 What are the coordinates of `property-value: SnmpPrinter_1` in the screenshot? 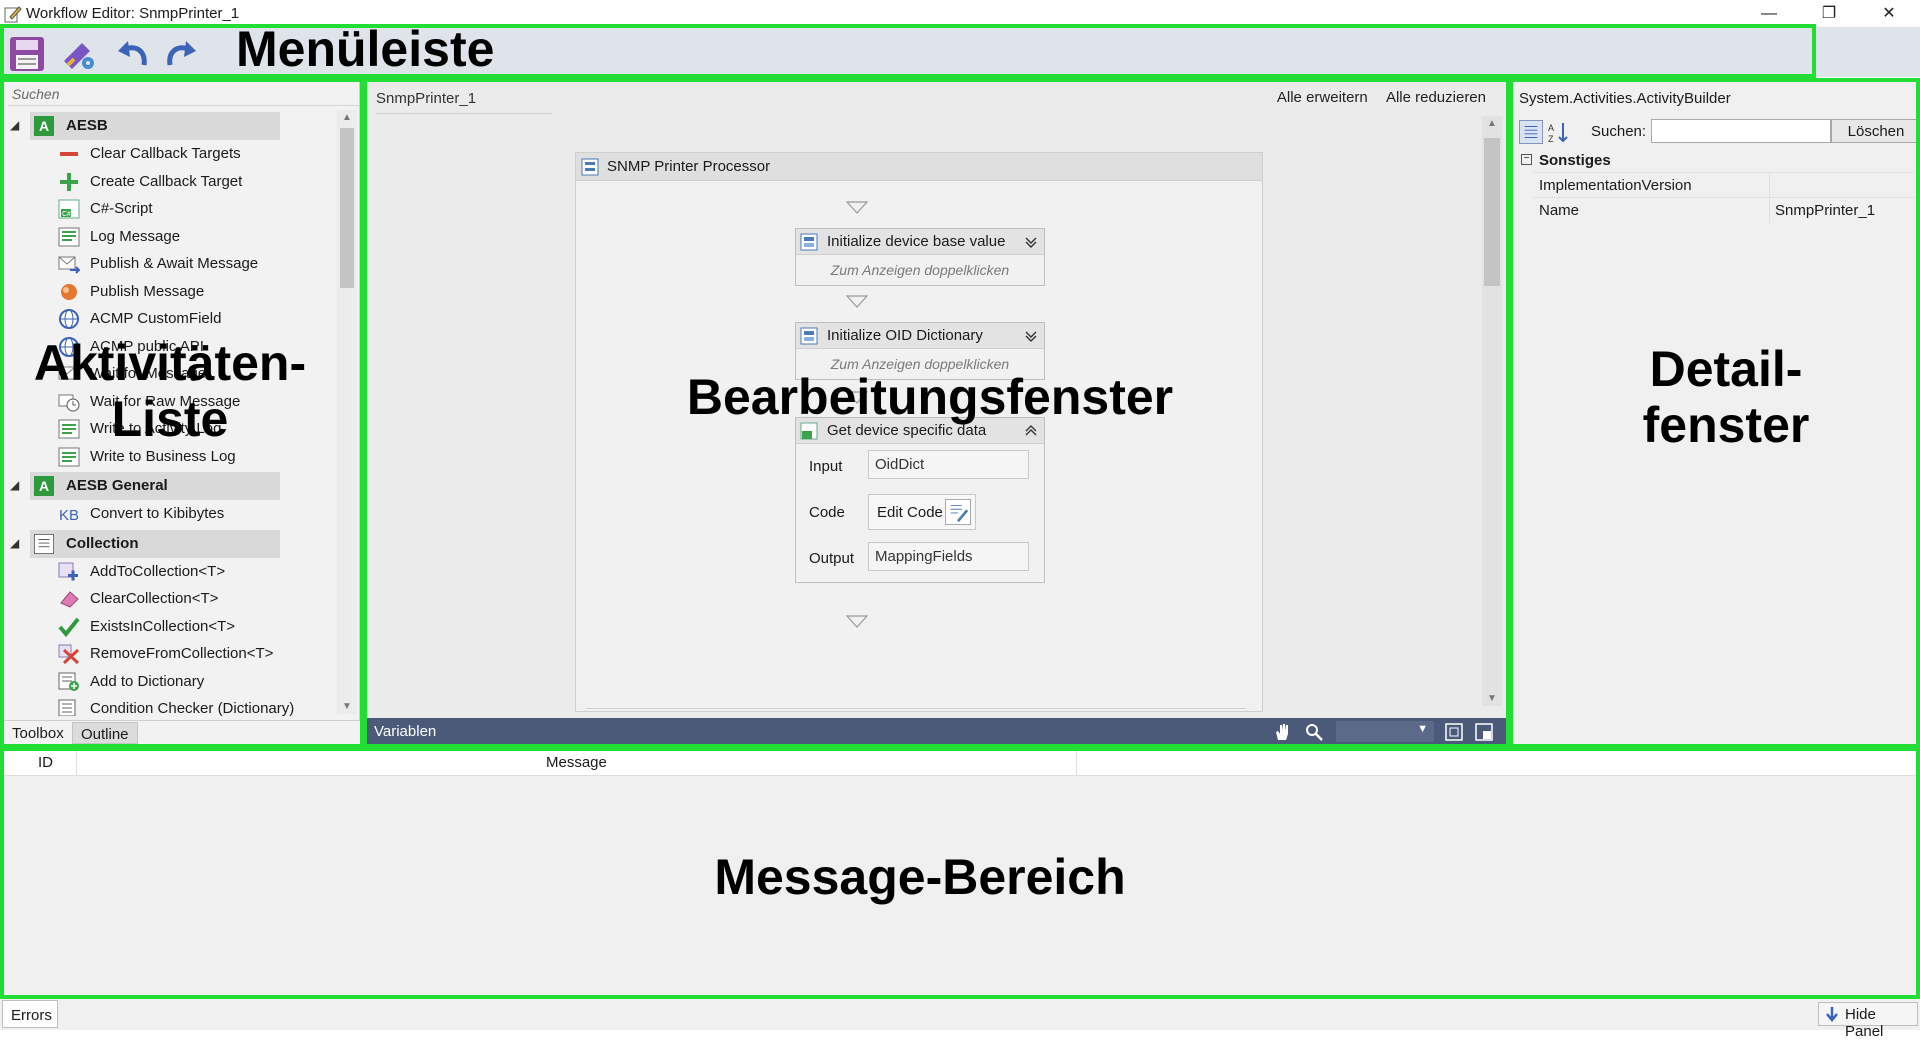 It's located at (1825, 210).